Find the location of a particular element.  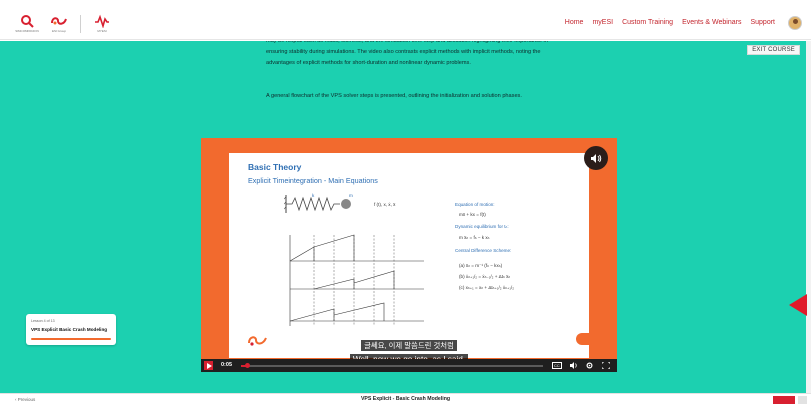

nav-link-support: Support is located at coordinates (762, 22).